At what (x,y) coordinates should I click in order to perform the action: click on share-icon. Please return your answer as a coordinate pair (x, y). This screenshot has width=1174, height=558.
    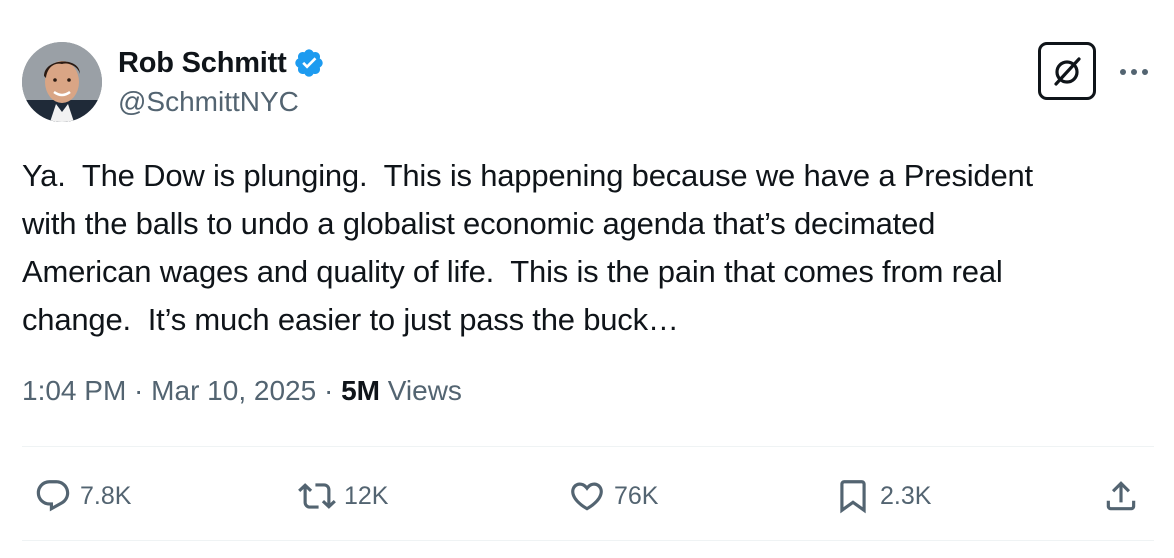
    Looking at the image, I should click on (1121, 496).